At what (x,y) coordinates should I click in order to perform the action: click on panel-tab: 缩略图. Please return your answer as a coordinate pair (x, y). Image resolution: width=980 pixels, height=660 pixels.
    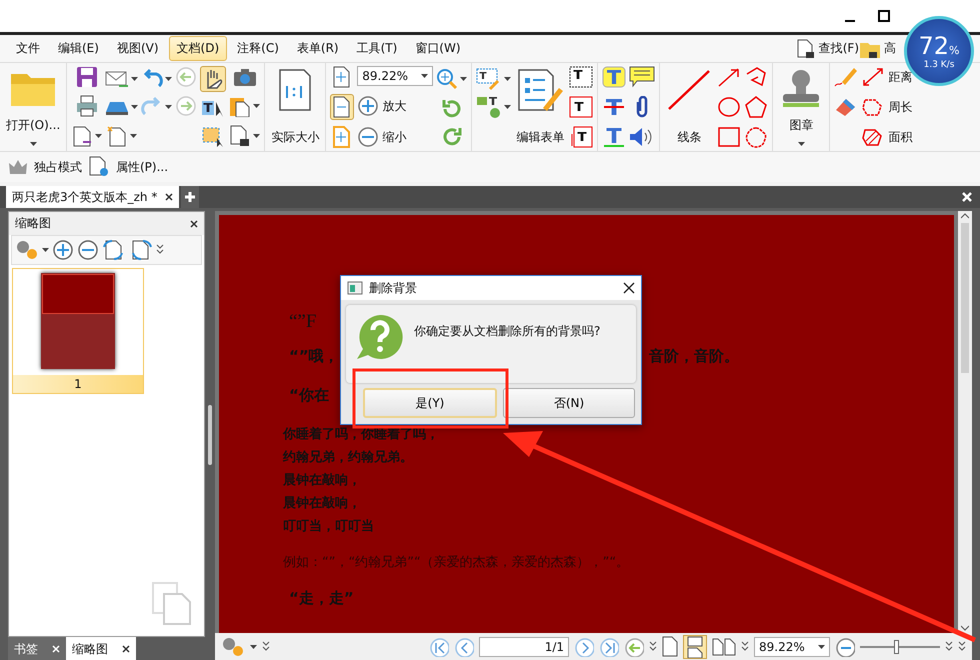
    Looking at the image, I should click on (101, 648).